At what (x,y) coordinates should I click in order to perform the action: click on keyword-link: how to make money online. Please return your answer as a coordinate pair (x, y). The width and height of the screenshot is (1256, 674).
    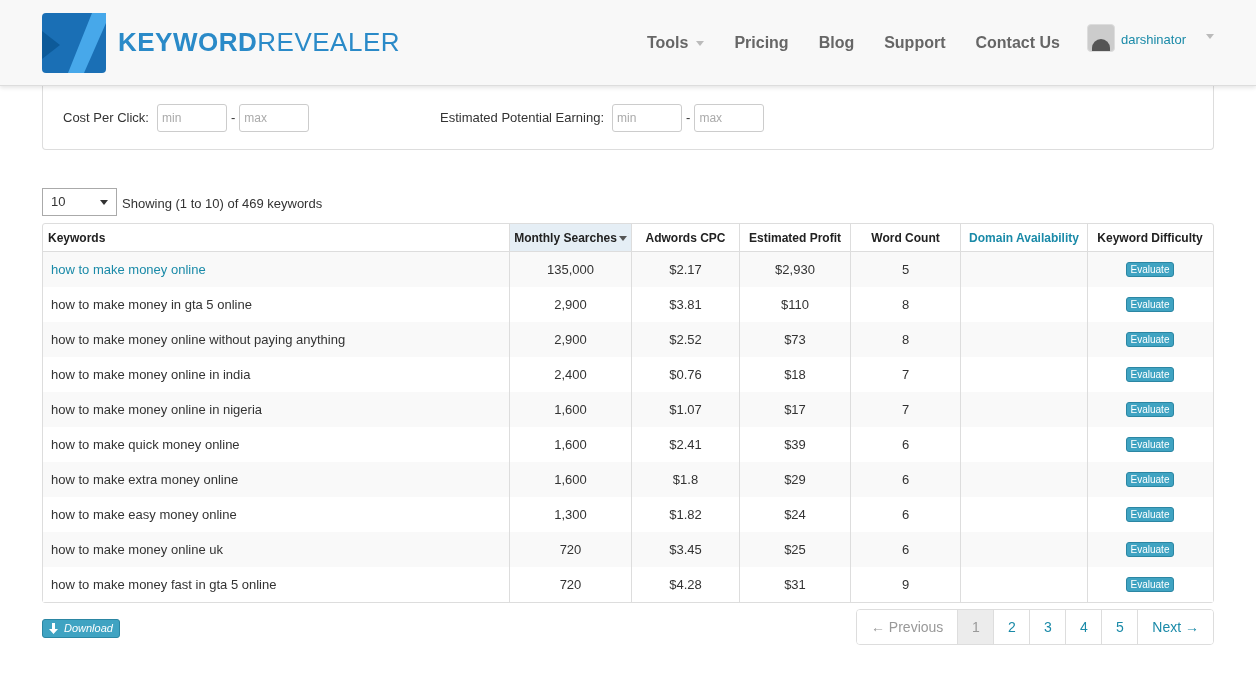
    Looking at the image, I should click on (128, 269).